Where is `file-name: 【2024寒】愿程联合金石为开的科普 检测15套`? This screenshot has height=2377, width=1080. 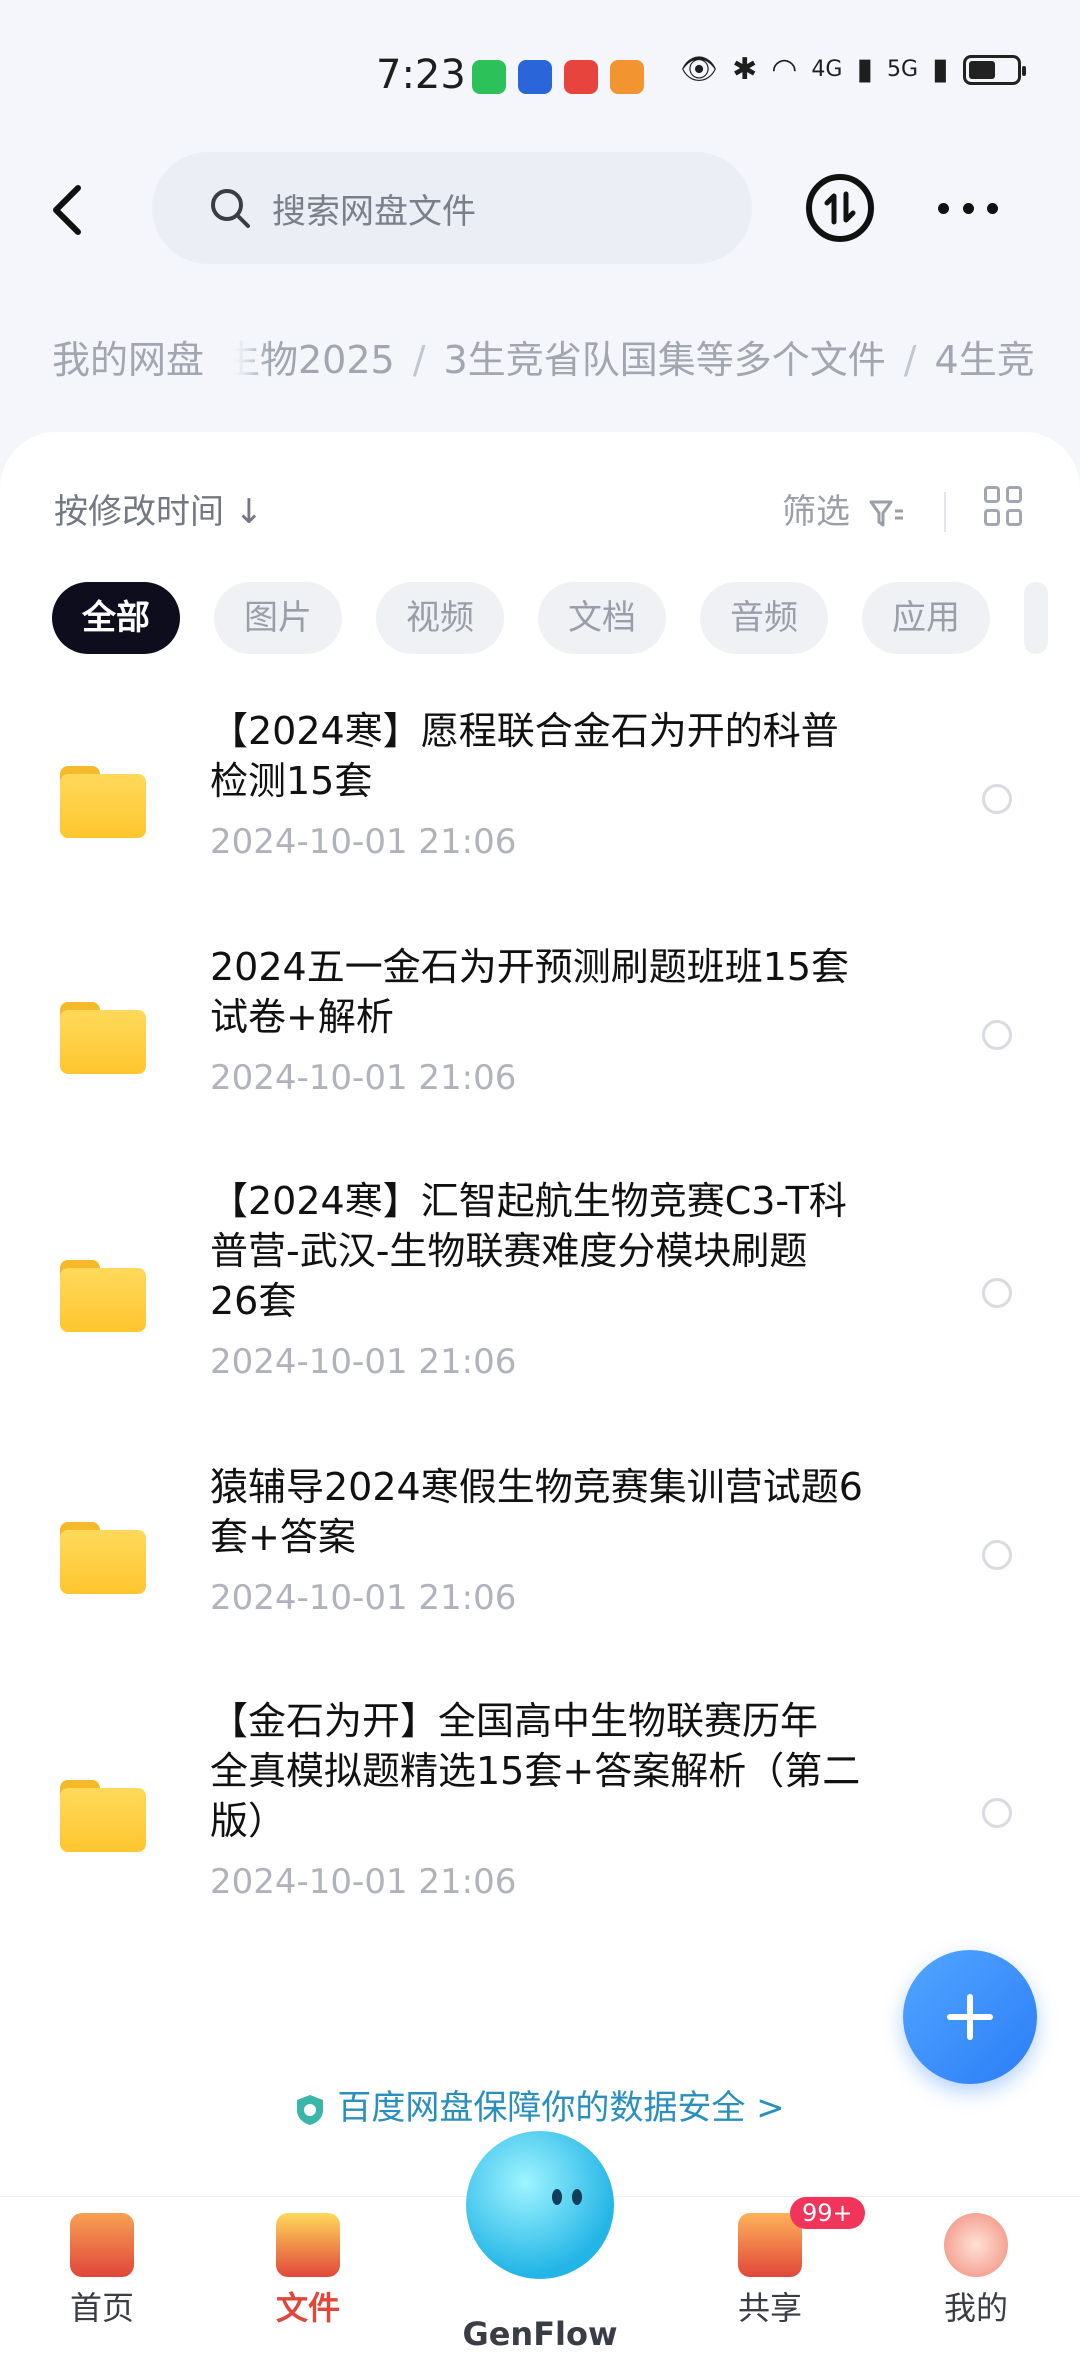 file-name: 【2024寒】愿程联合金石为开的科普 检测15套 is located at coordinates (524, 756).